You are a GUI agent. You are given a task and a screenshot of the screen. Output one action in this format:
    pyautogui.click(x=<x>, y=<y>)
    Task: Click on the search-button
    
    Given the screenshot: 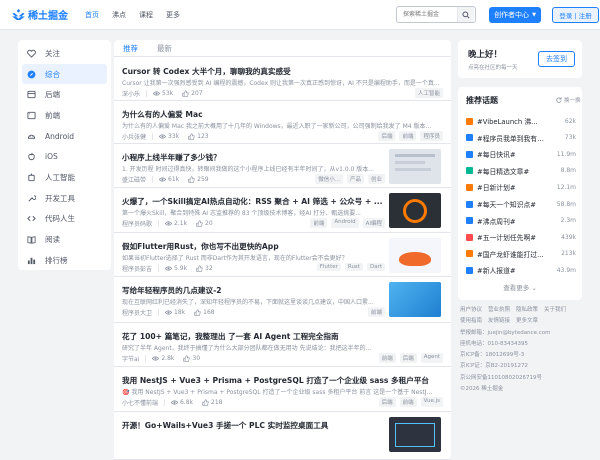 What is the action you would take?
    pyautogui.click(x=465, y=14)
    